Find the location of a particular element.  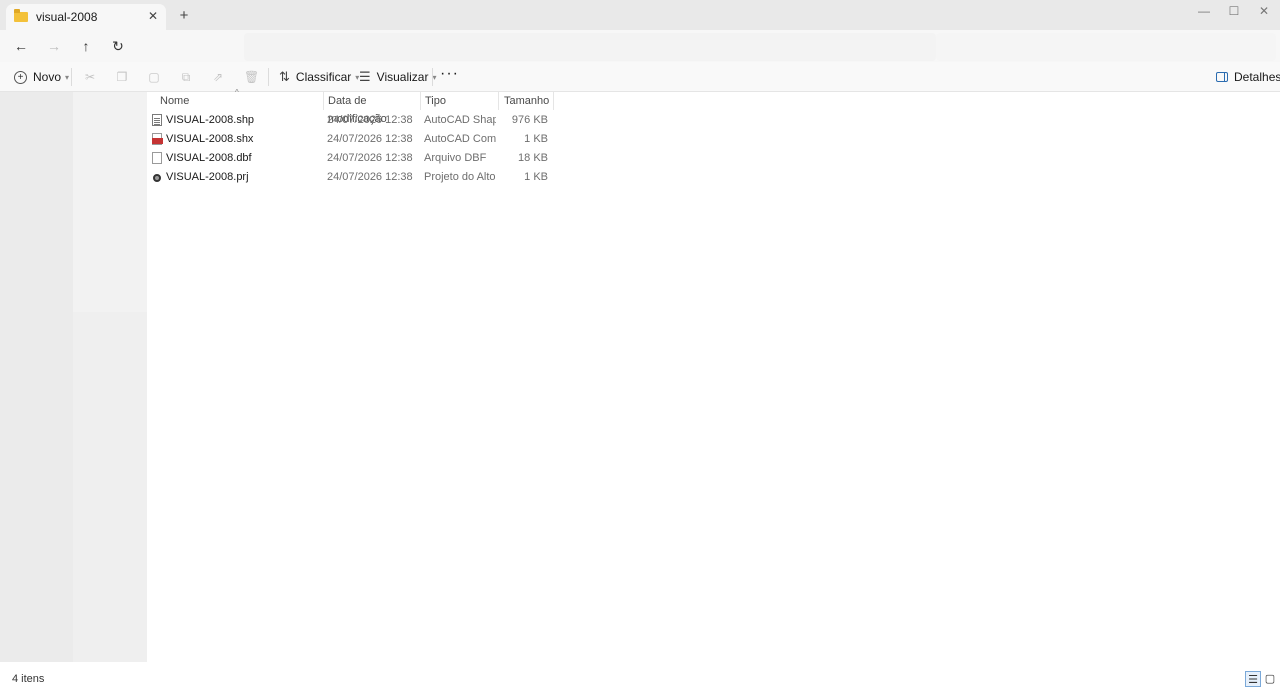

address-bar-row: ← → ↑ ↻ is located at coordinates (640, 46).